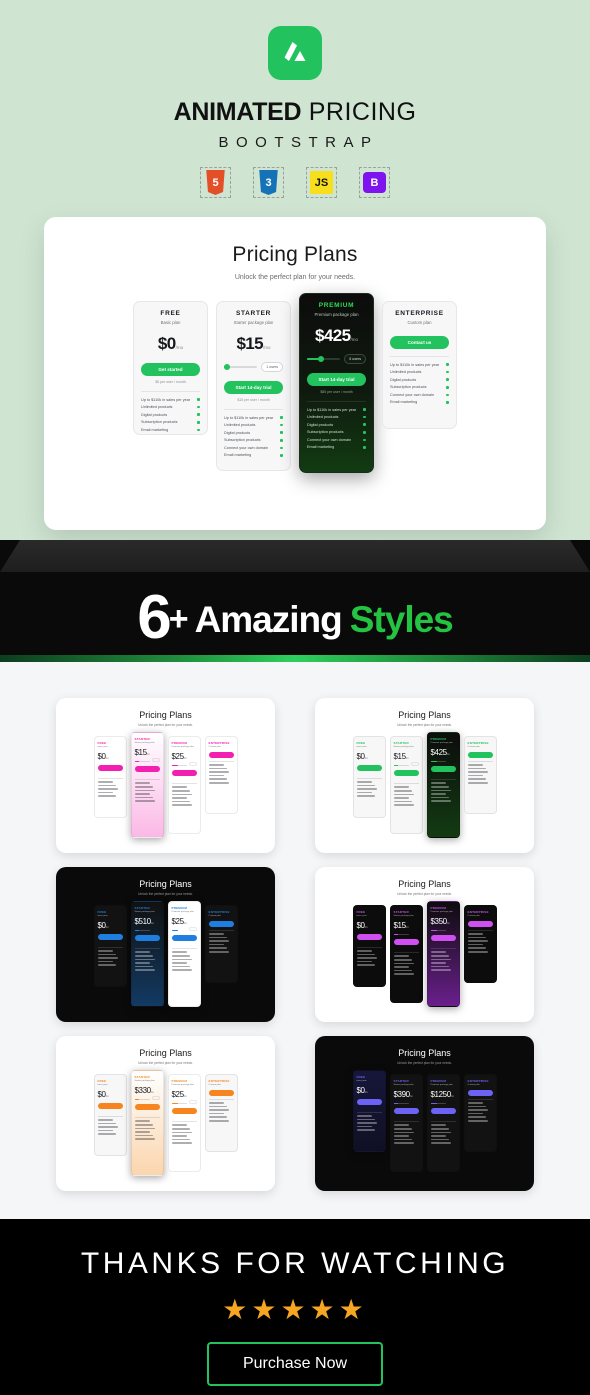 The image size is (590, 1395). Describe the element at coordinates (443, 785) in the screenshot. I see `variant-plan-card: PREMIUM Premium package plan $425/mo` at that location.